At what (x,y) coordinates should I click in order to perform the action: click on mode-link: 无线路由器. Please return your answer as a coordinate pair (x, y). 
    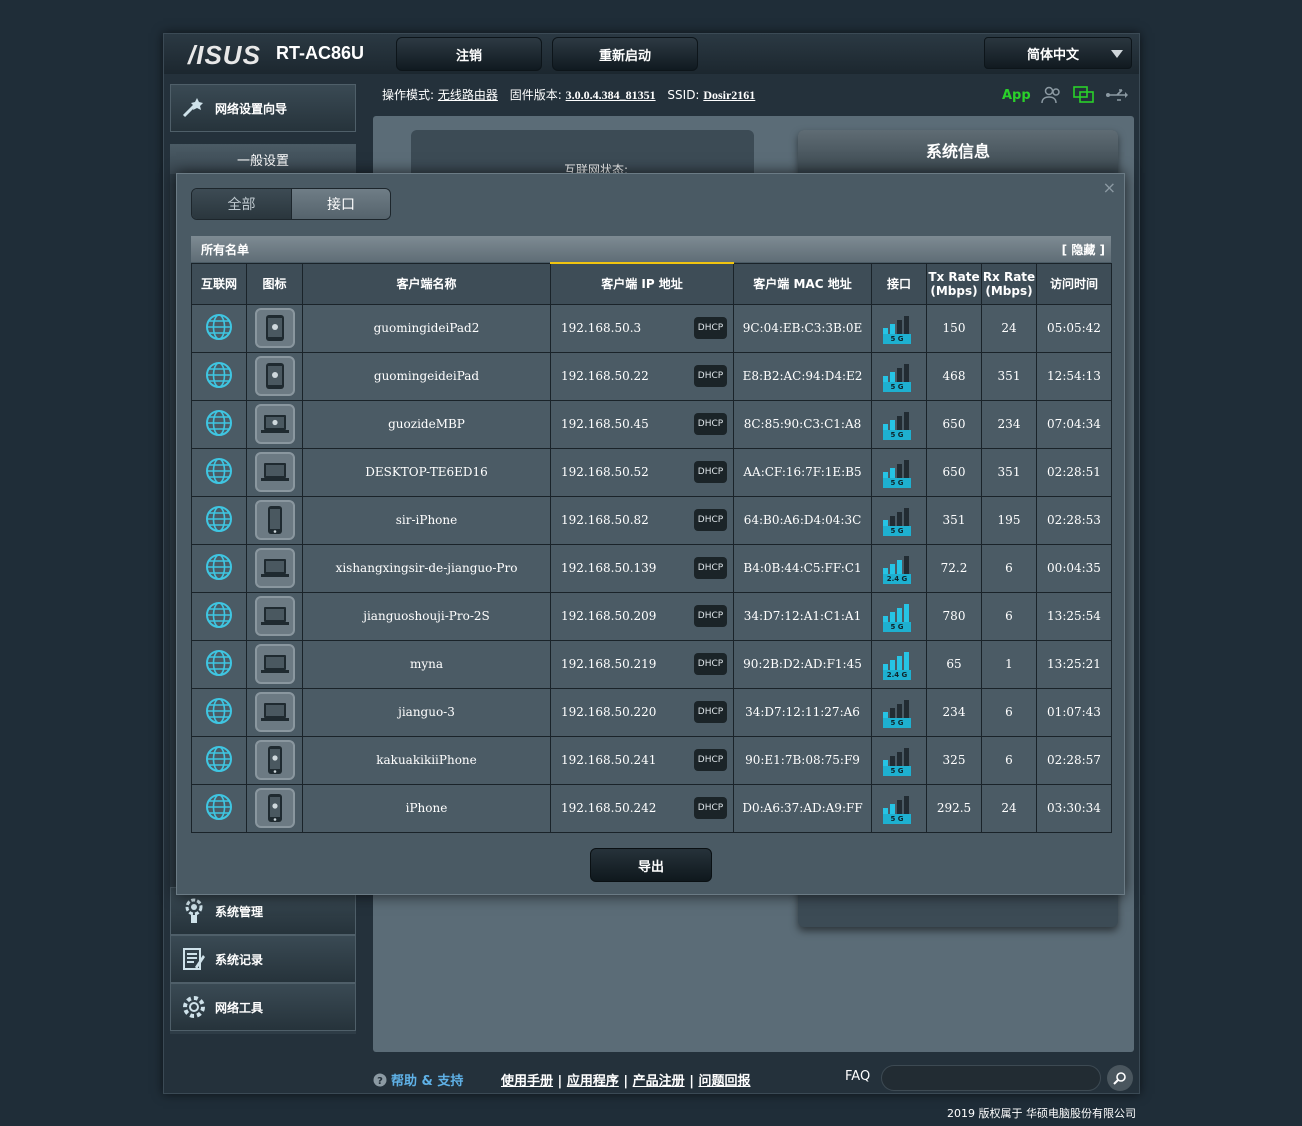
    Looking at the image, I should click on (468, 95).